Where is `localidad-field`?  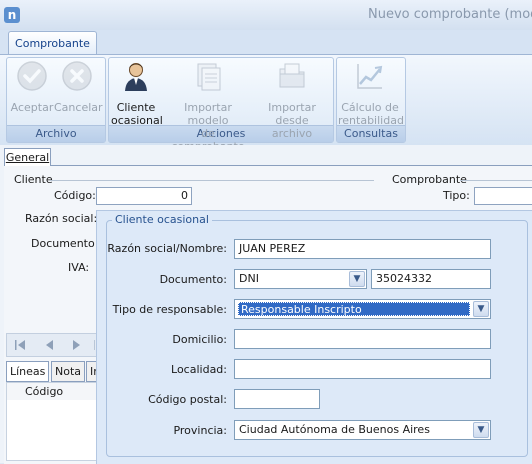 localidad-field is located at coordinates (362, 369).